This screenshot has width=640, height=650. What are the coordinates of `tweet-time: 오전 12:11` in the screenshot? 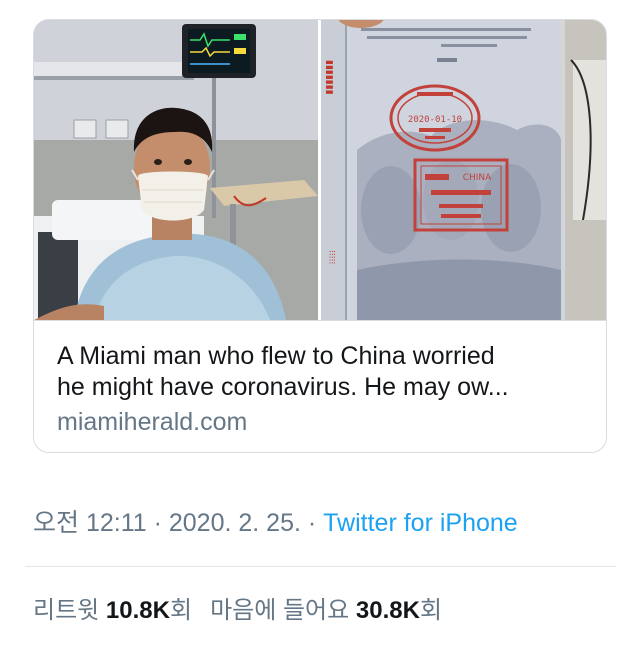 It's located at (90, 523).